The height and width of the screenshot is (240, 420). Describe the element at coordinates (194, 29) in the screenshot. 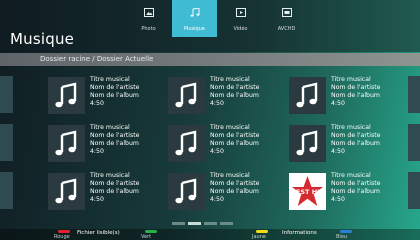

I see `tab-music-label: Musique` at that location.